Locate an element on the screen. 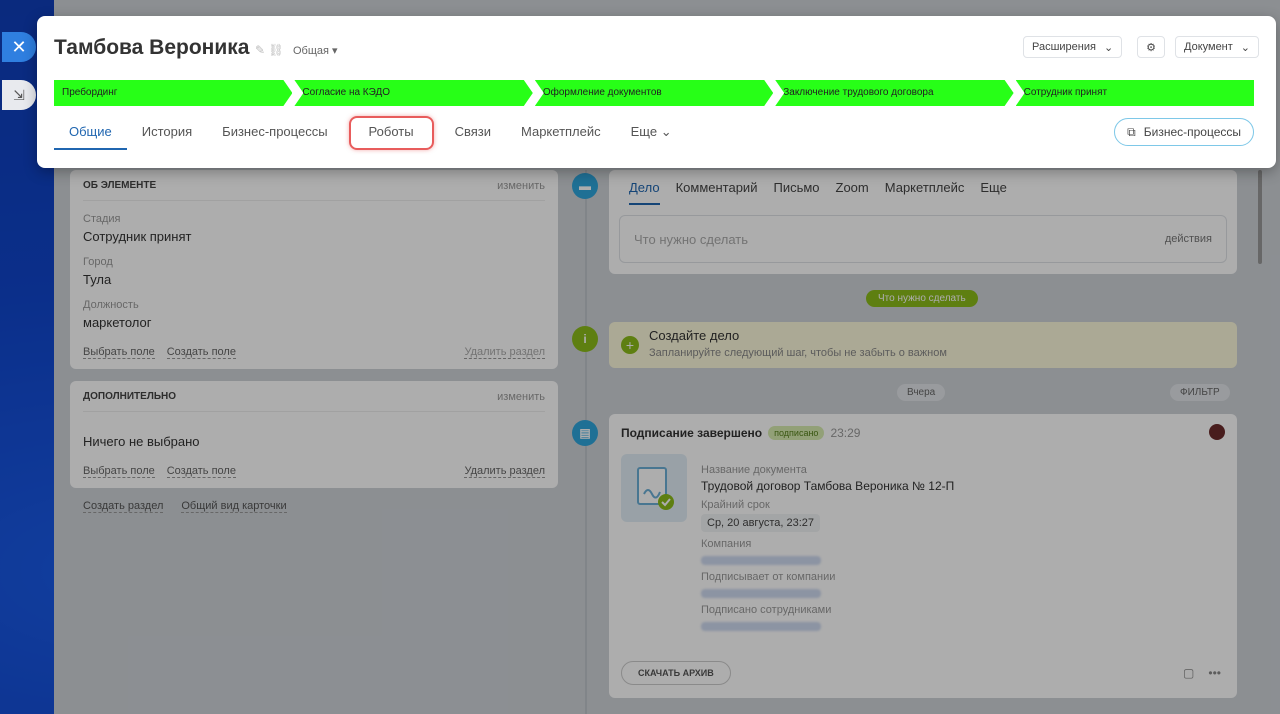 Image resolution: width=1280 pixels, height=714 pixels. create-section-link: Создать раздел is located at coordinates (123, 506).